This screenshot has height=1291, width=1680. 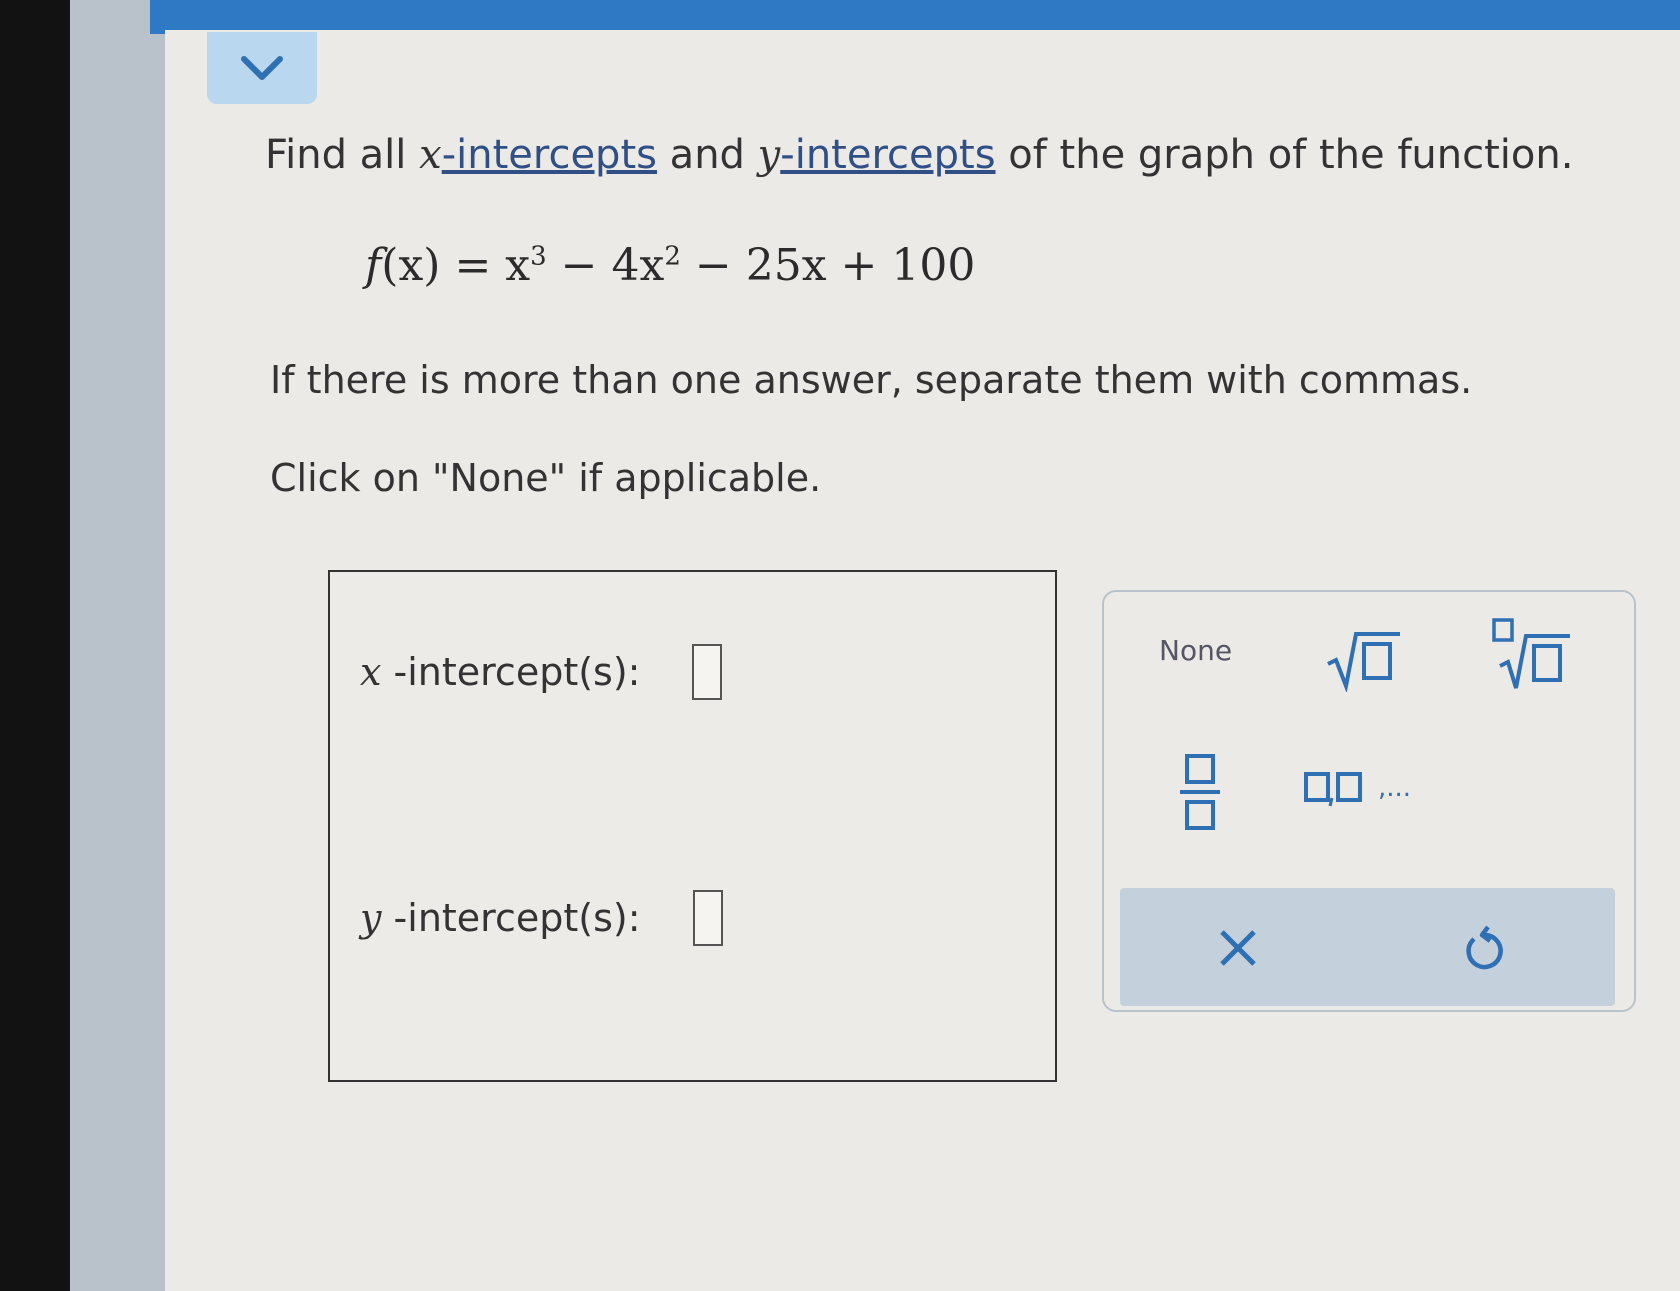 What do you see at coordinates (1284, 155) in the screenshot?
I see `question-part: of the graph of the function.` at bounding box center [1284, 155].